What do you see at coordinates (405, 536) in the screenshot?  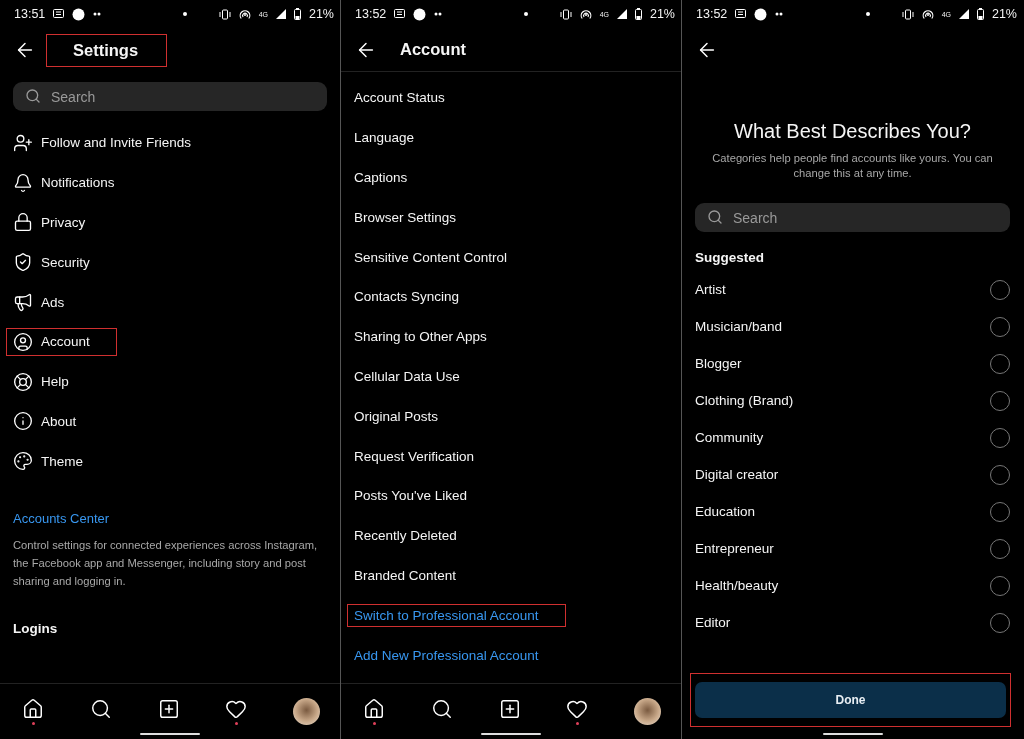 I see `menu-item: Recently Deleted` at bounding box center [405, 536].